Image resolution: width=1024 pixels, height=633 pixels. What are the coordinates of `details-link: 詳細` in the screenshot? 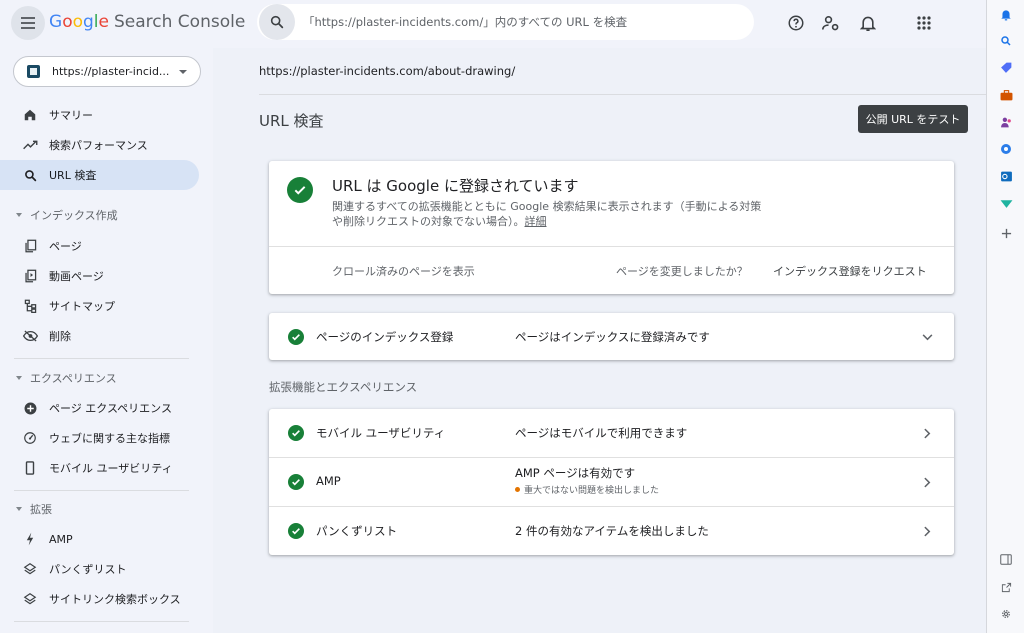 It's located at (536, 221).